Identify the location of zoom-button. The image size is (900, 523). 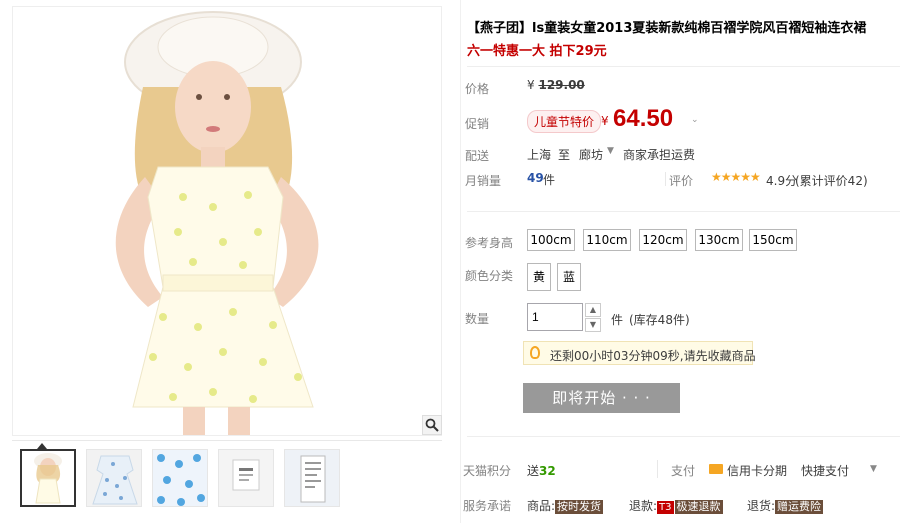
(432, 425).